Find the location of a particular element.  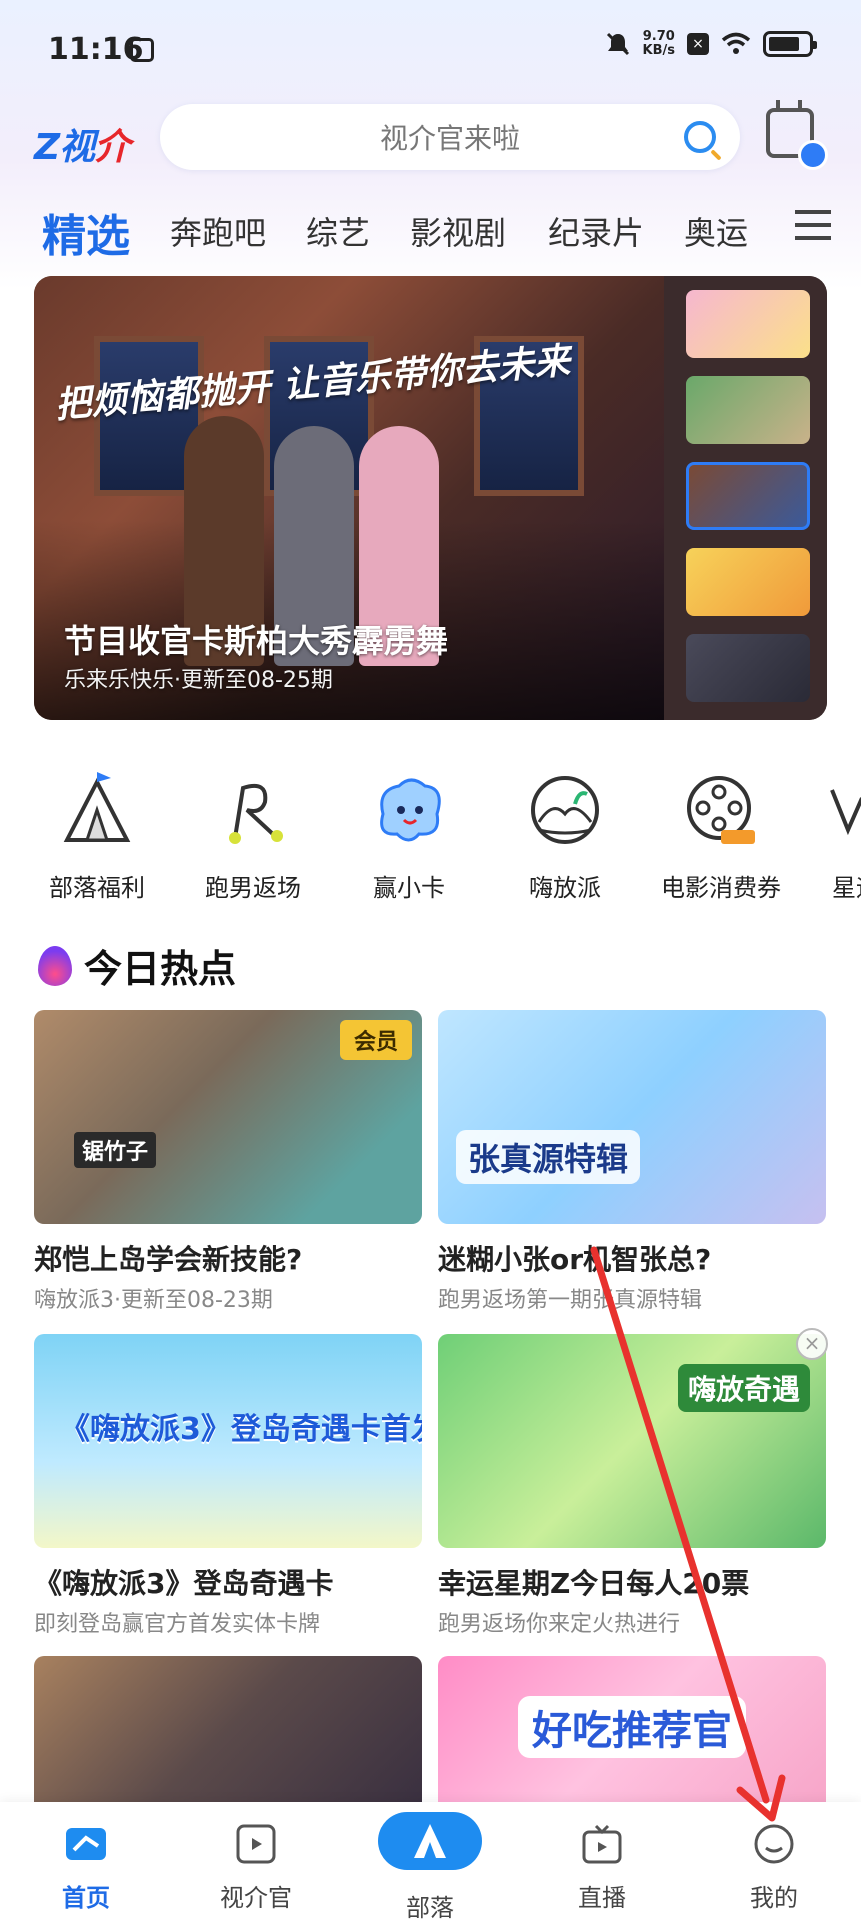

quick-link-win-cards: 赢小卡 is located at coordinates (409, 836).